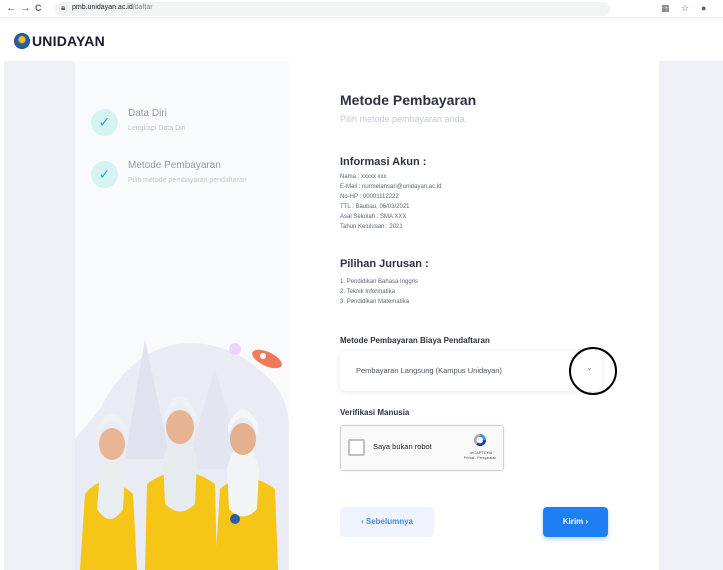 This screenshot has width=723, height=570. Describe the element at coordinates (147, 113) in the screenshot. I see `step-title: Data Diri` at that location.